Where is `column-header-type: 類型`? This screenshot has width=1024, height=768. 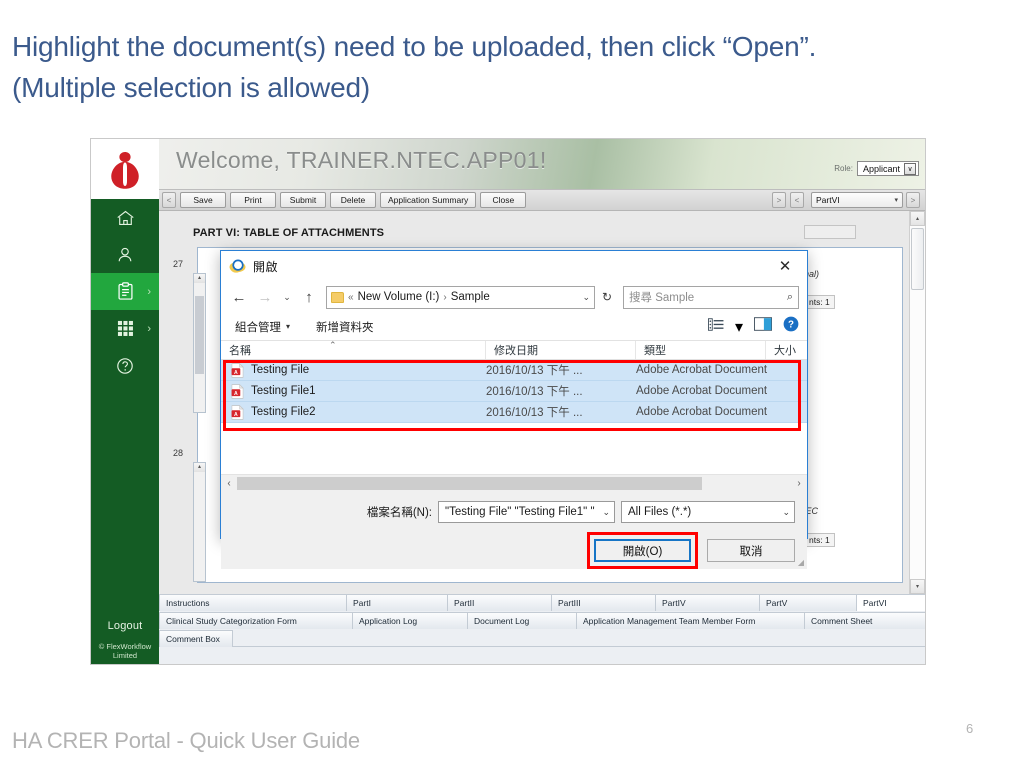
column-header-type: 類型 is located at coordinates (701, 350).